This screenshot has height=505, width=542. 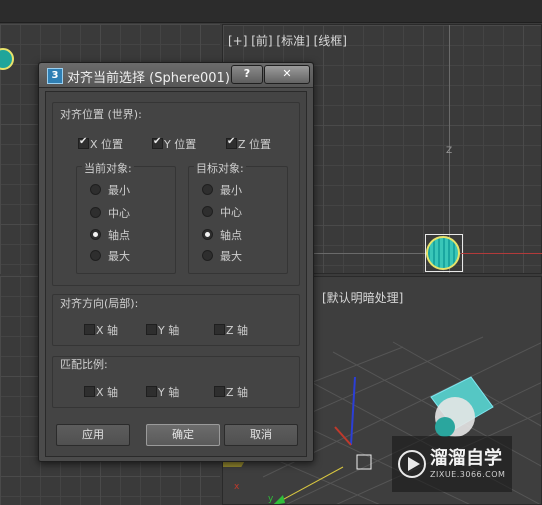 What do you see at coordinates (95, 255) in the screenshot?
I see `current-max-radio` at bounding box center [95, 255].